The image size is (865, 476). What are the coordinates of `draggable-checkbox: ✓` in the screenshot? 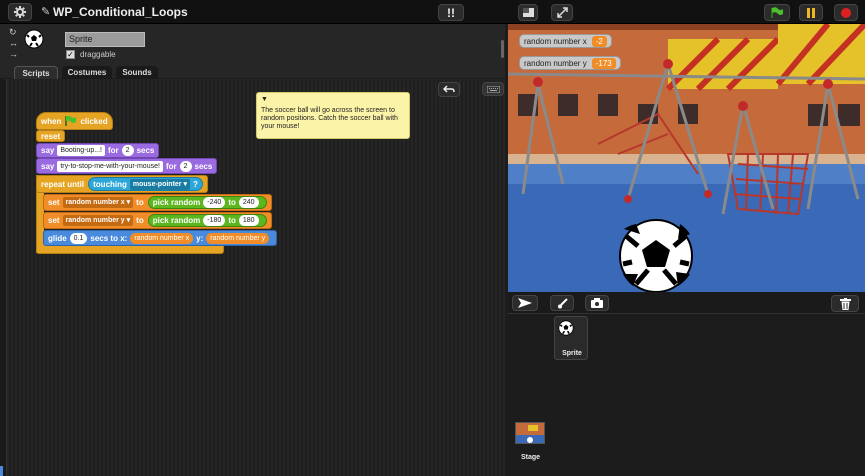 It's located at (70, 54).